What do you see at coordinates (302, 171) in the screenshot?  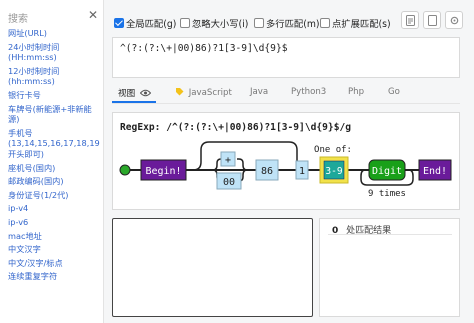 I see `one-label: 1` at bounding box center [302, 171].